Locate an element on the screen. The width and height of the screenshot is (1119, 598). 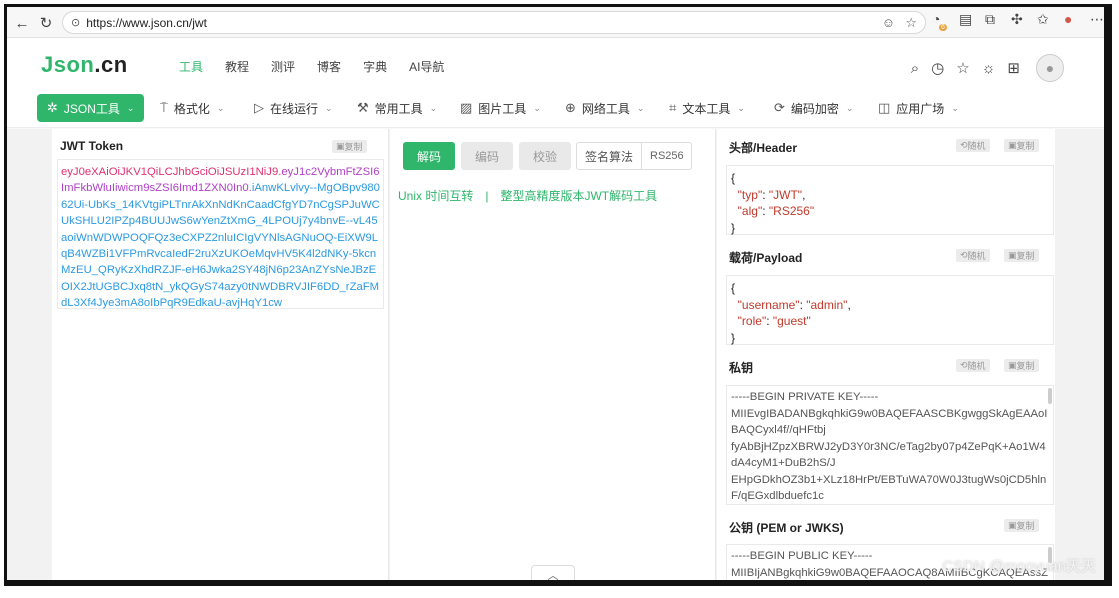
header-actions: ⌕ ◷ ☆ ☼ ⊞ ● is located at coordinates (981, 68).